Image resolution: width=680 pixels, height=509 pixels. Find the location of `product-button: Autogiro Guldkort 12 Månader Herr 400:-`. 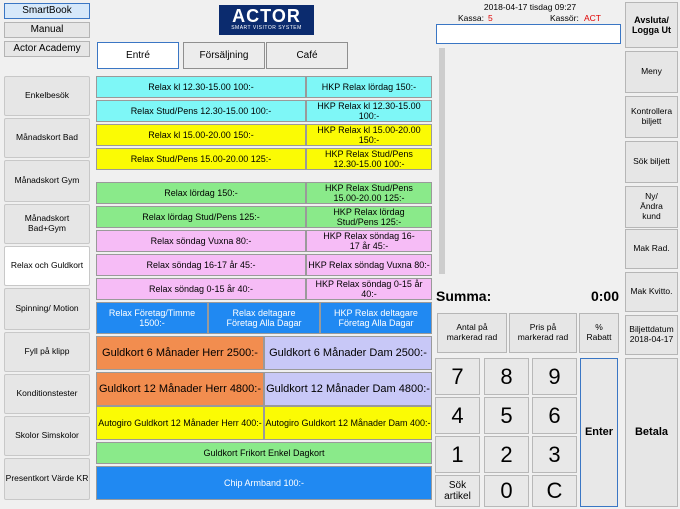

product-button: Autogiro Guldkort 12 Månader Herr 400:- is located at coordinates (180, 423).